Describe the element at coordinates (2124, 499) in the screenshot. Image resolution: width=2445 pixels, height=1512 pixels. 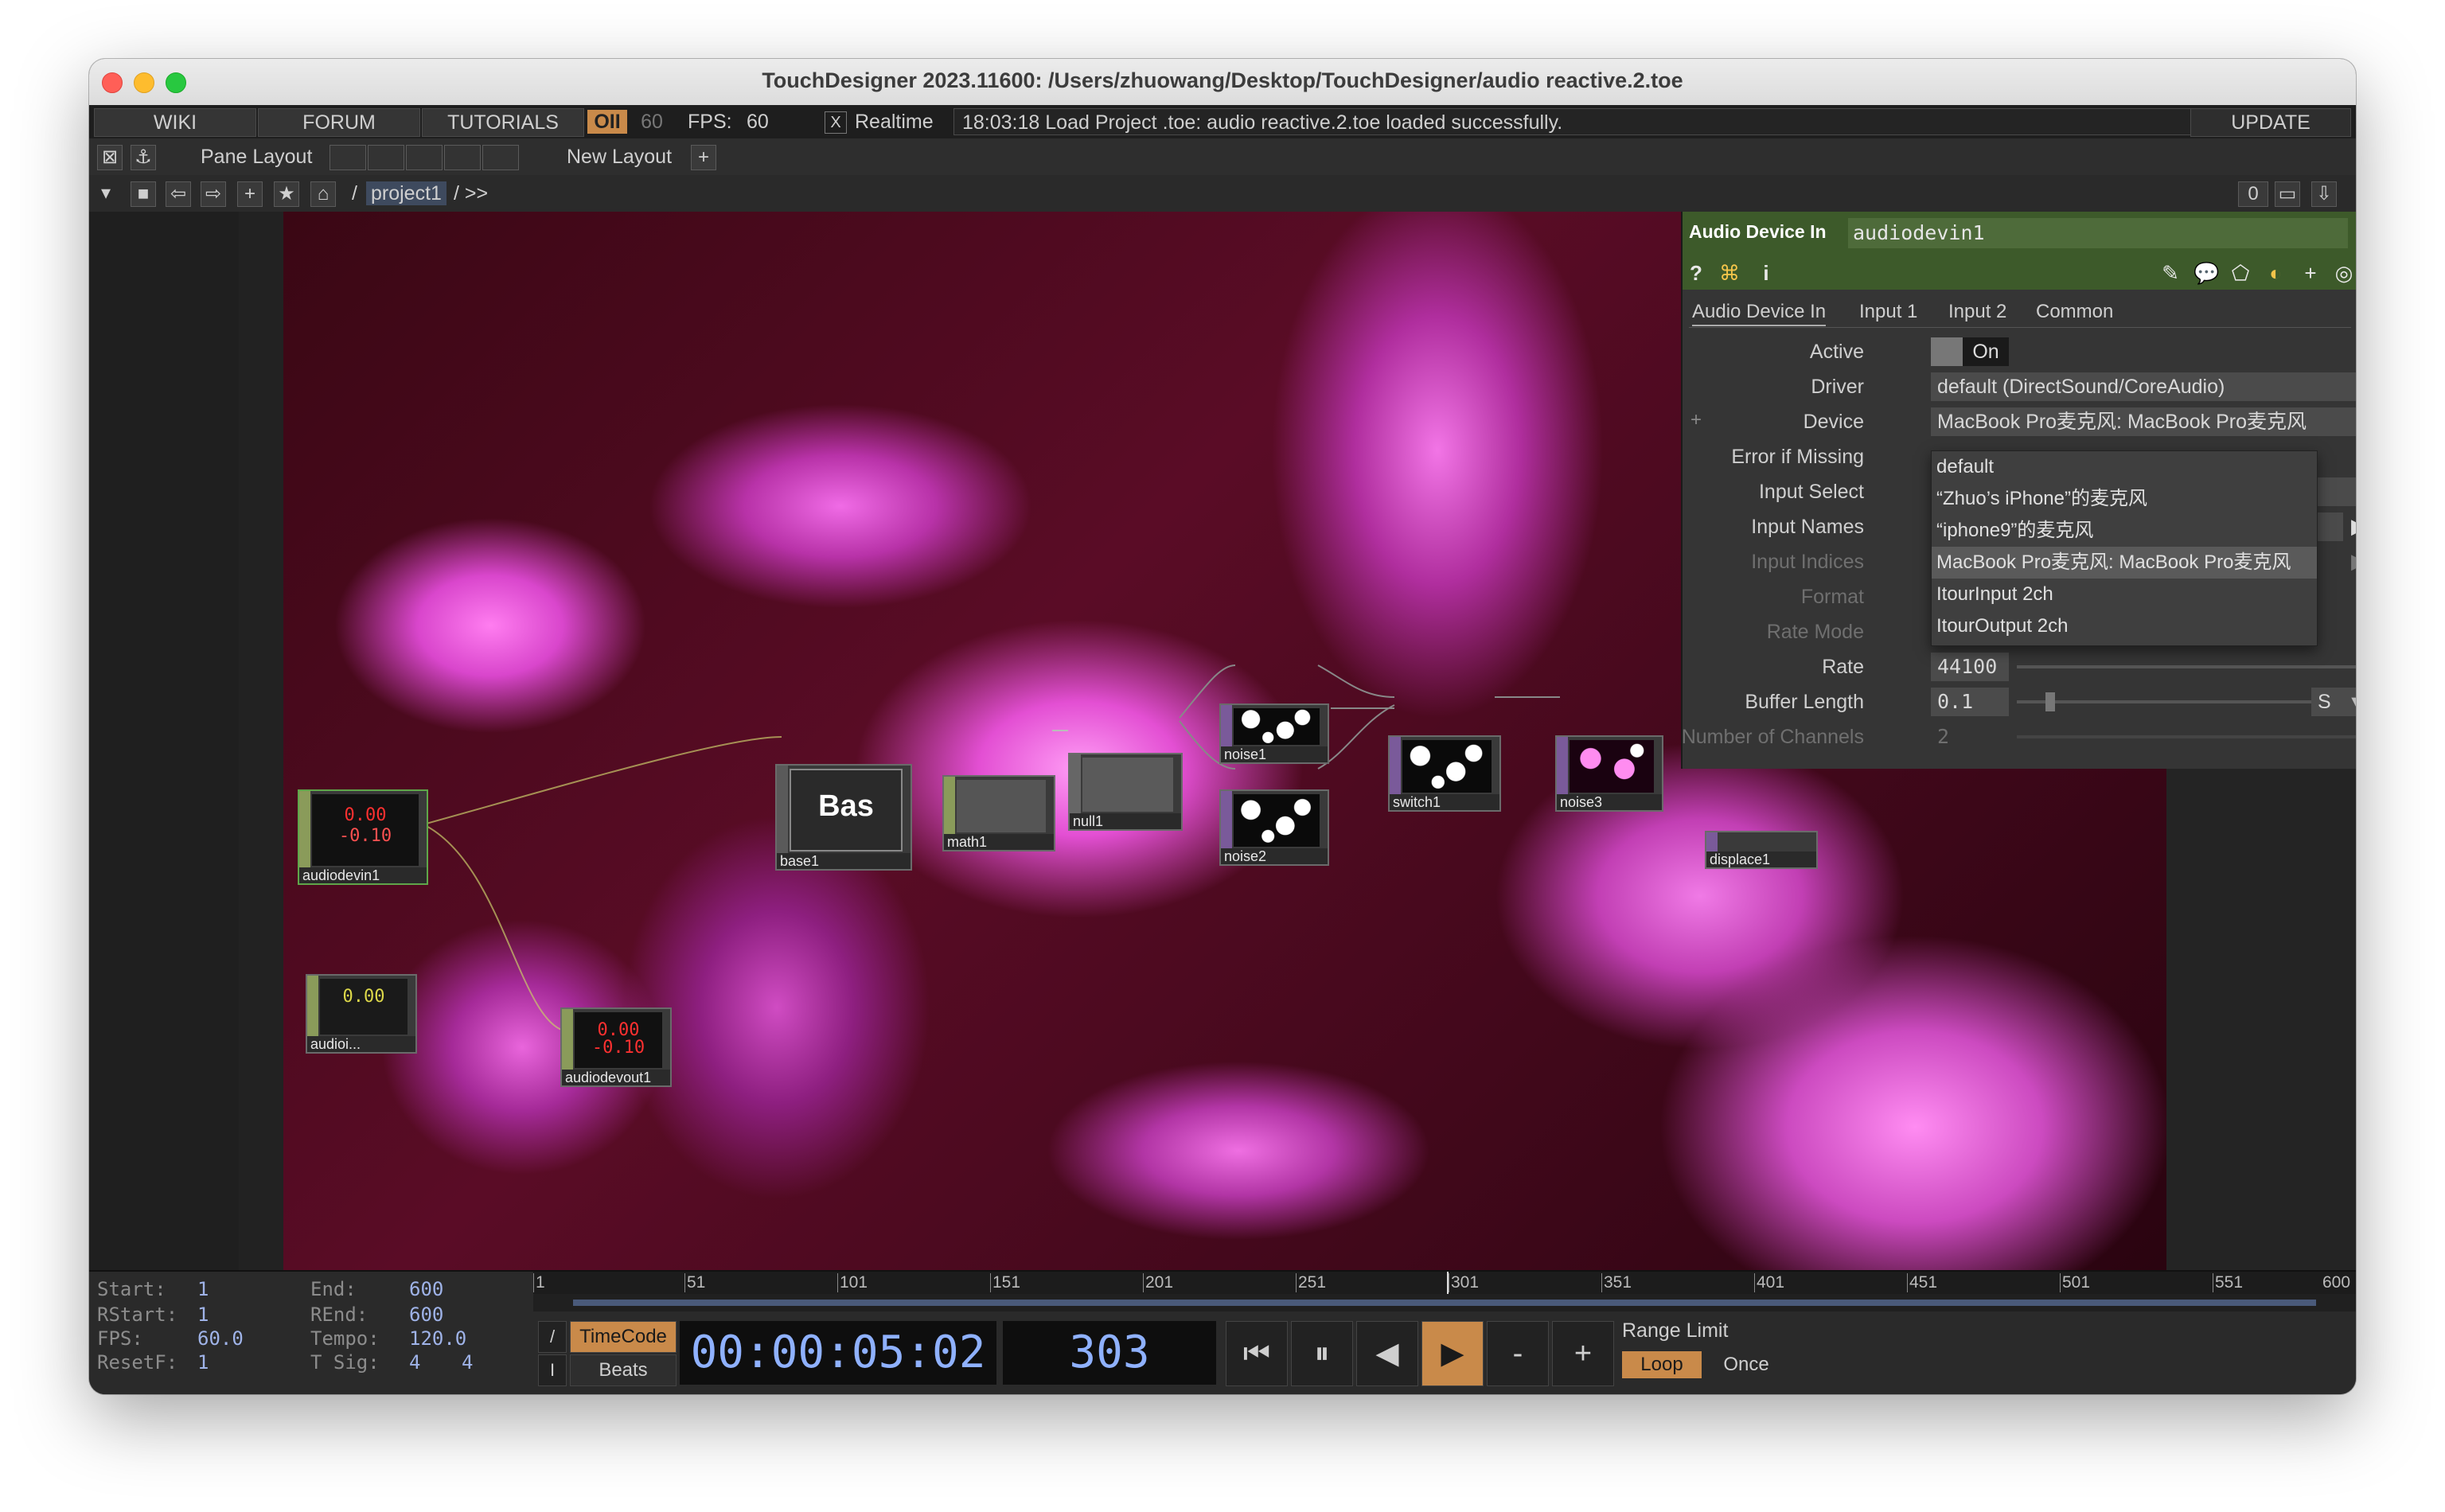
I see `device-option: “Zhuo’s iPhone”的麦克风` at that location.